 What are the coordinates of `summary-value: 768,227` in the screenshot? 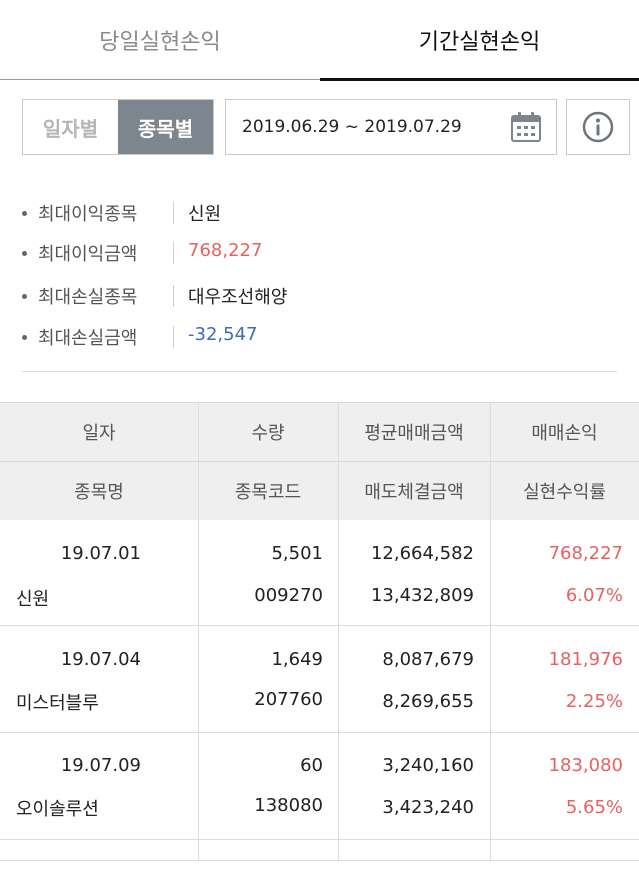 It's located at (225, 250).